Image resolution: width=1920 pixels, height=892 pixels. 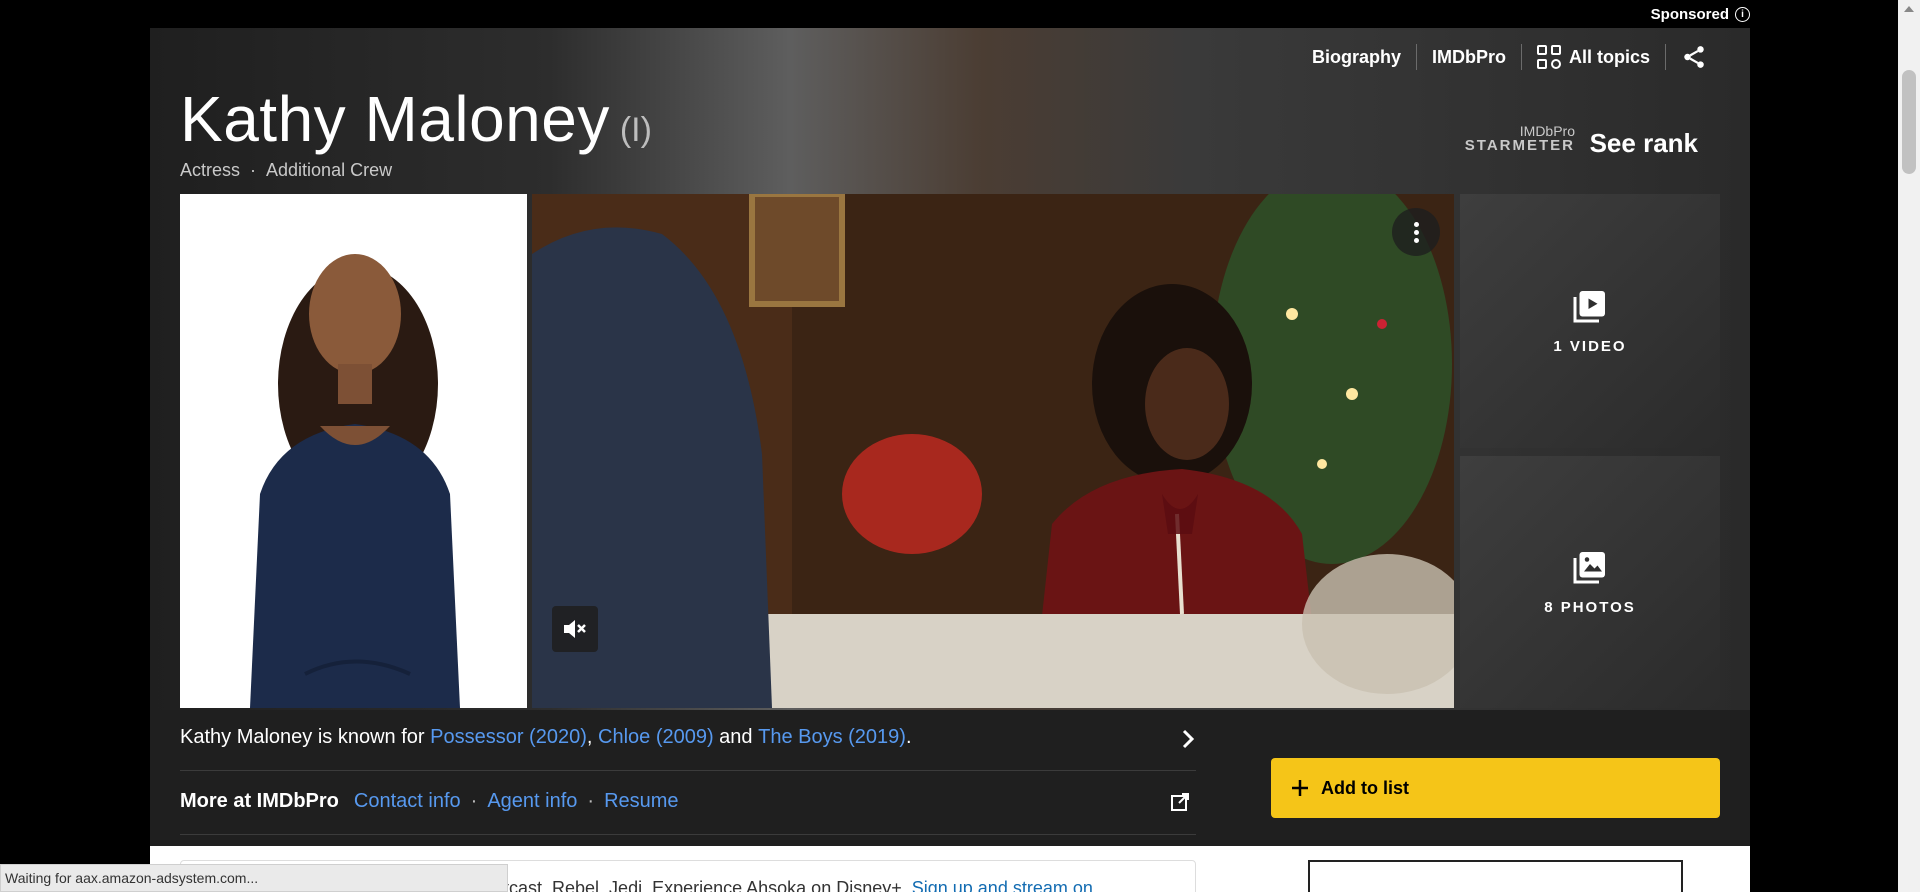 I want to click on share-button, so click(x=1694, y=57).